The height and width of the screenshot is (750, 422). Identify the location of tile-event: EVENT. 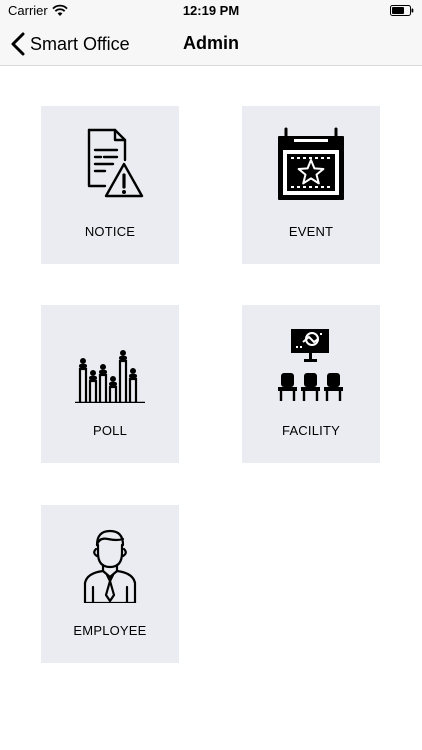
(311, 185).